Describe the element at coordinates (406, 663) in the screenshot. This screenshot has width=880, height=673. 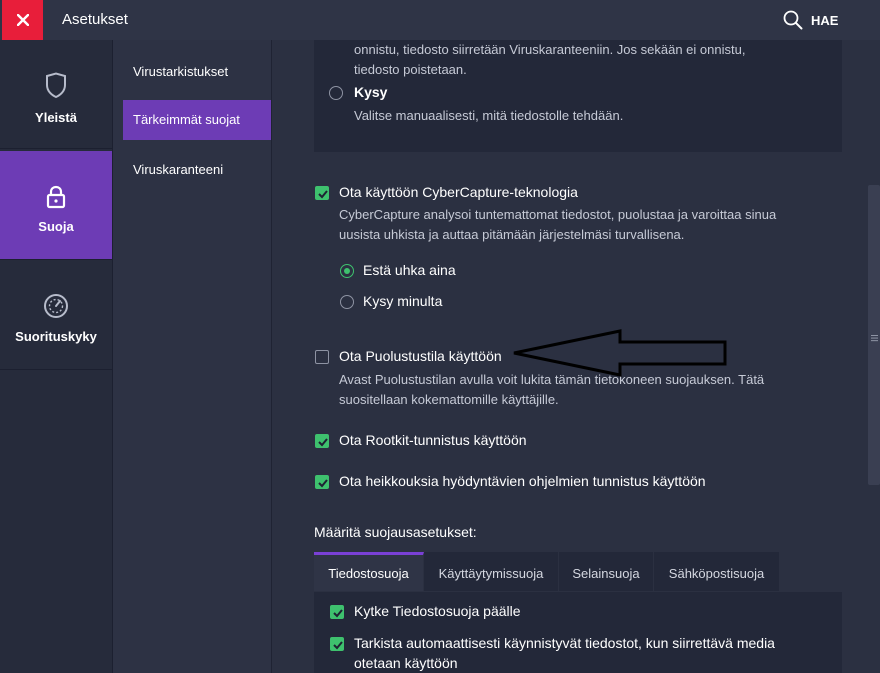
I see `scan-autorun-label-cont: otetaan käyttöön` at that location.